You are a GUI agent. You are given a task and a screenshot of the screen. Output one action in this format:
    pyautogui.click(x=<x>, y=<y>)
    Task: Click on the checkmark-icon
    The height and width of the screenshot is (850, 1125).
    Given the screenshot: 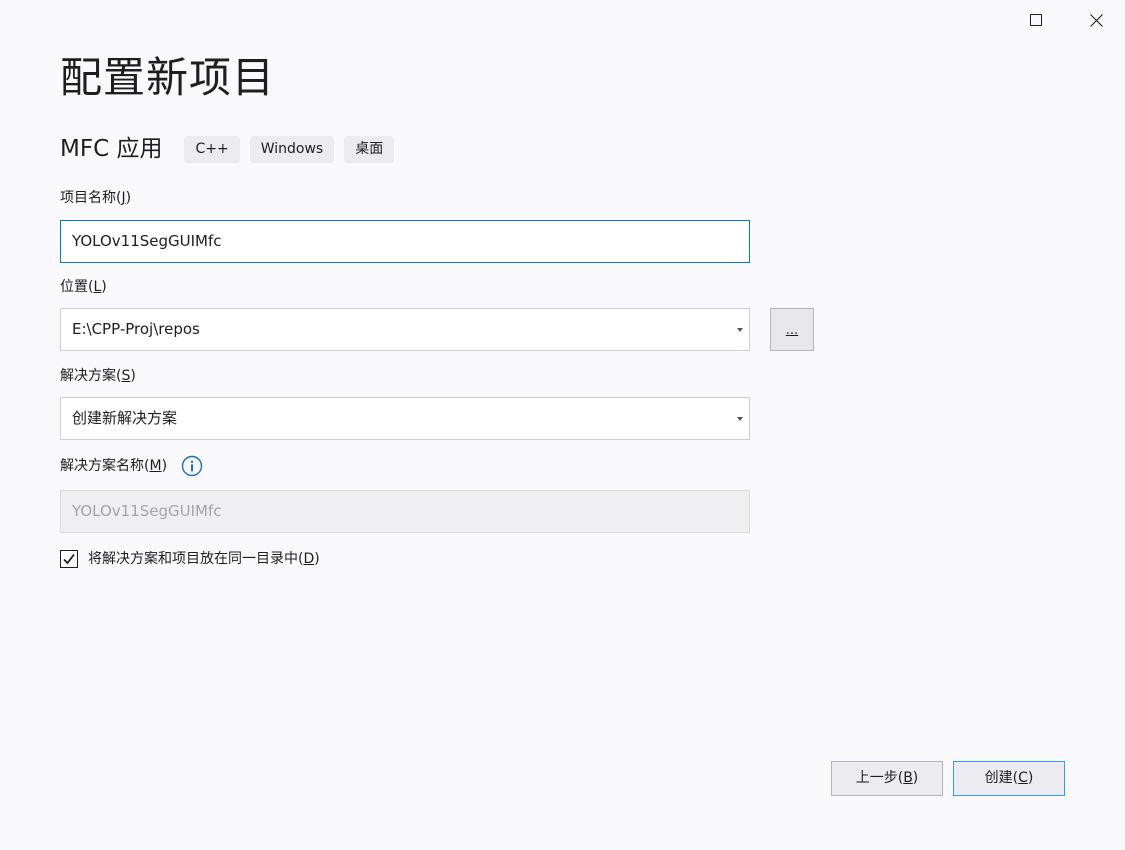 What is the action you would take?
    pyautogui.click(x=69, y=559)
    